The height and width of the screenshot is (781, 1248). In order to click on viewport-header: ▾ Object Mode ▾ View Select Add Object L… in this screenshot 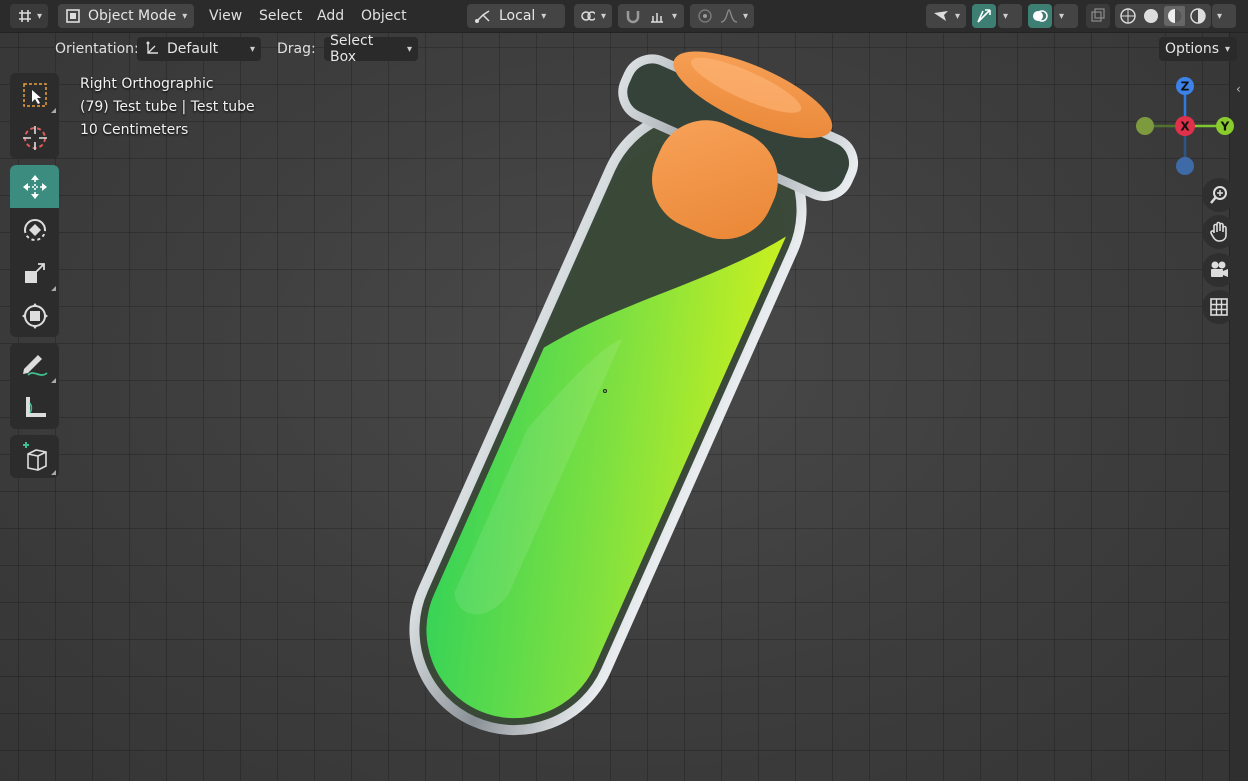, I will do `click(624, 16)`.